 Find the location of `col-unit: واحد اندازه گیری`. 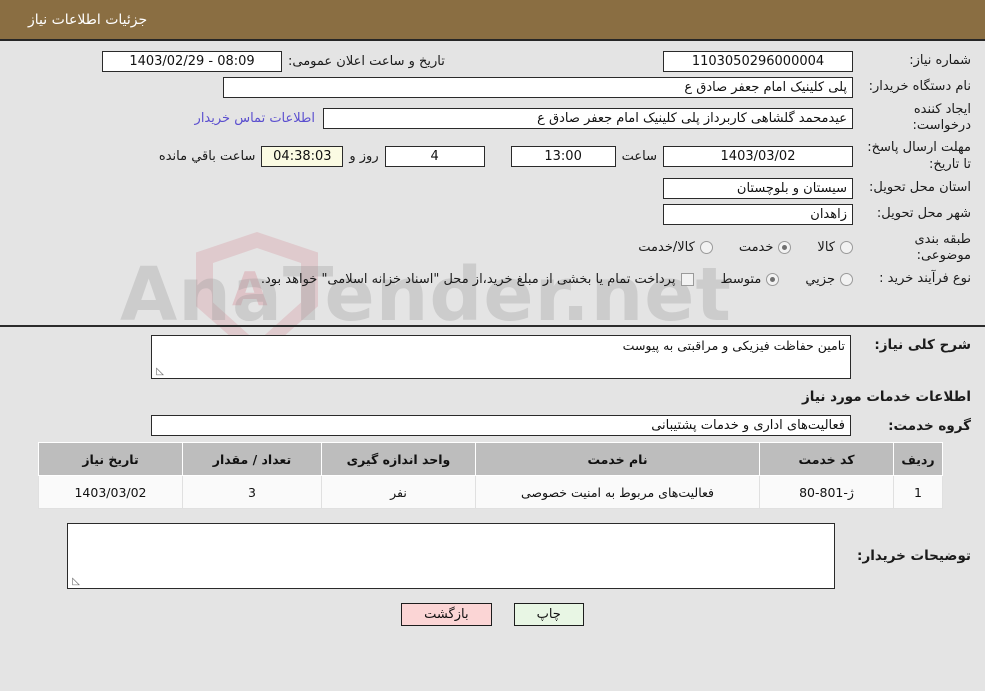

col-unit: واحد اندازه گیری is located at coordinates (398, 459).